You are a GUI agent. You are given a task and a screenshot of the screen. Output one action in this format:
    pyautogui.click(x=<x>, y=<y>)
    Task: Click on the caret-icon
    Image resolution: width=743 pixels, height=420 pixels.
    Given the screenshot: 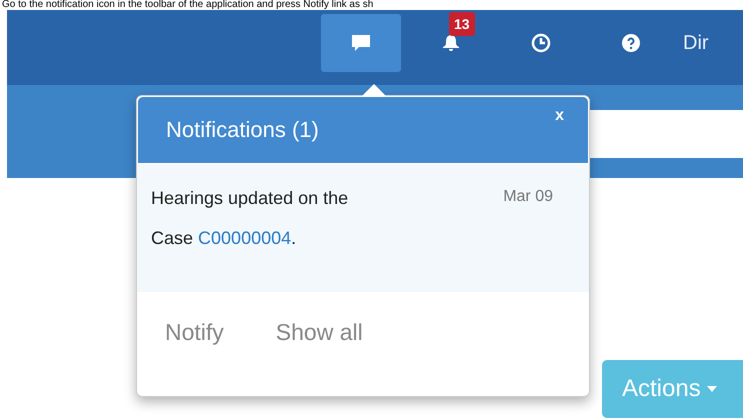 What is the action you would take?
    pyautogui.click(x=711, y=389)
    